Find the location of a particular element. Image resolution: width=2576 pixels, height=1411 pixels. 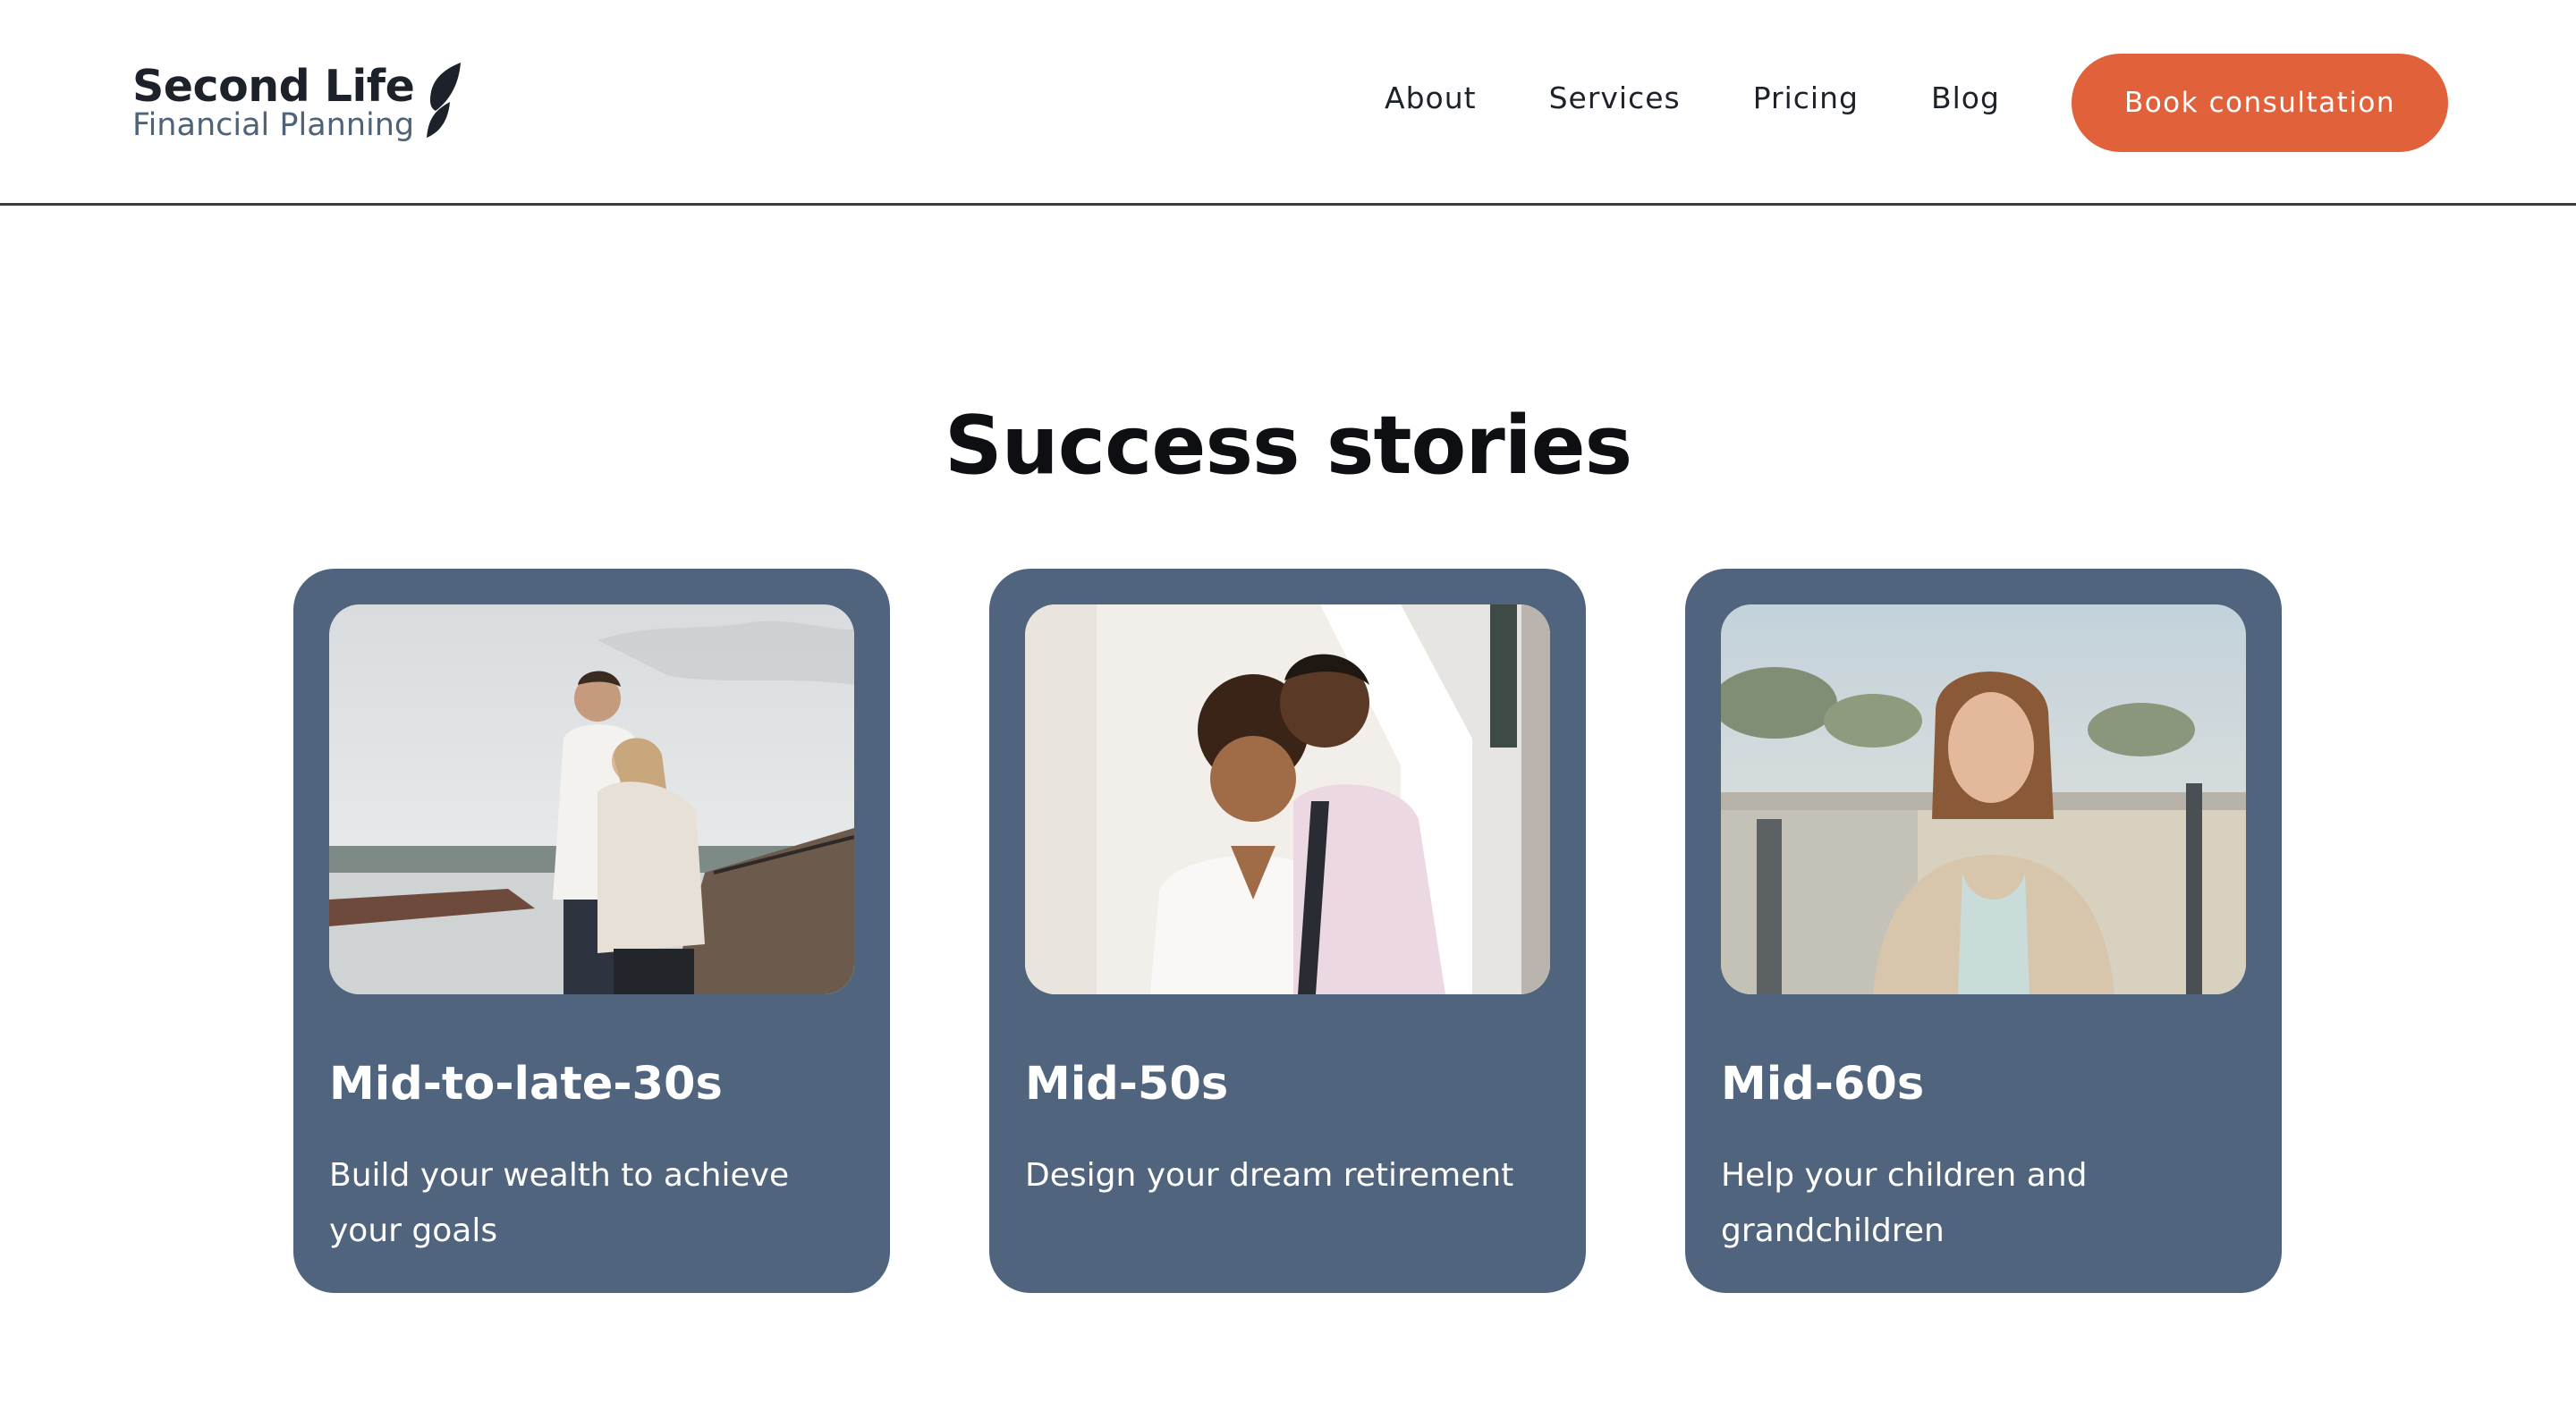

older-woman-street-photo is located at coordinates (1983, 799).